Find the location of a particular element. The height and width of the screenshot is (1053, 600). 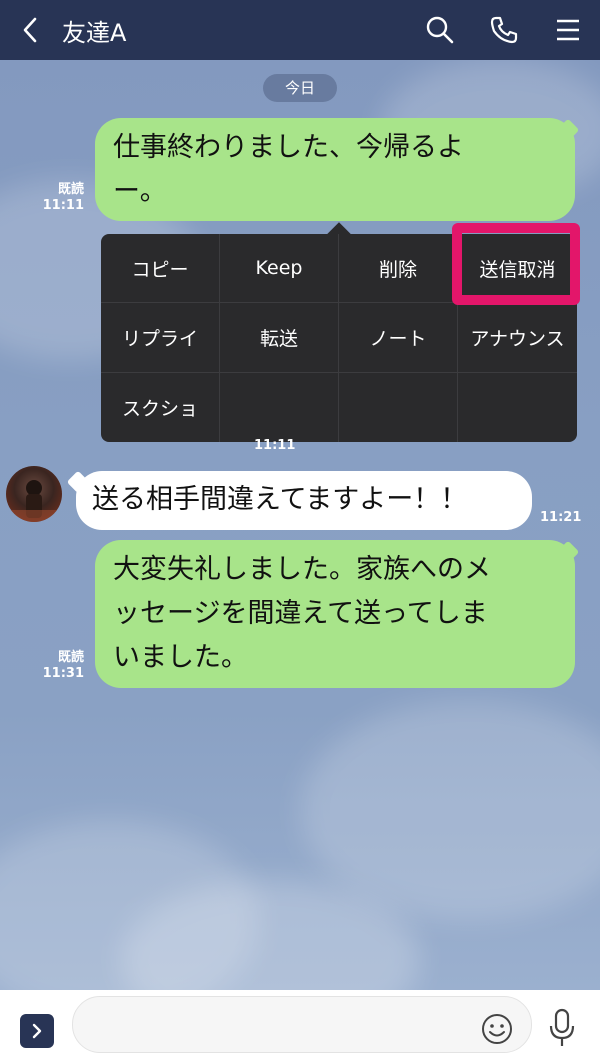

message-input-bar is located at coordinates (300, 1021).